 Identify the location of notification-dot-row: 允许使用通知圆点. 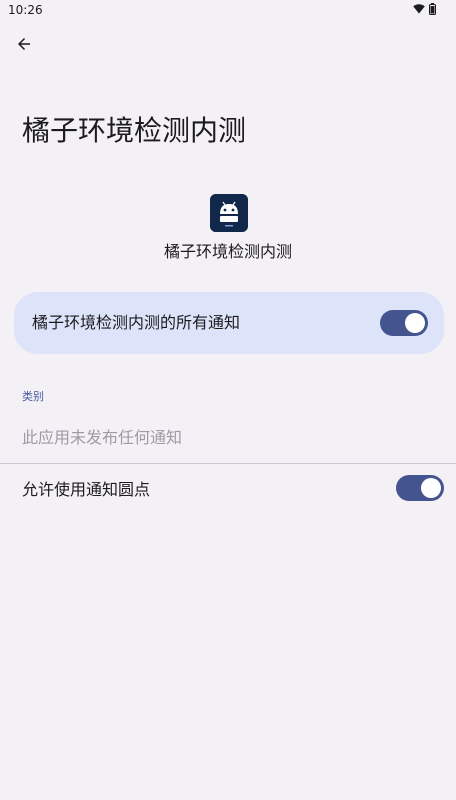
(228, 490).